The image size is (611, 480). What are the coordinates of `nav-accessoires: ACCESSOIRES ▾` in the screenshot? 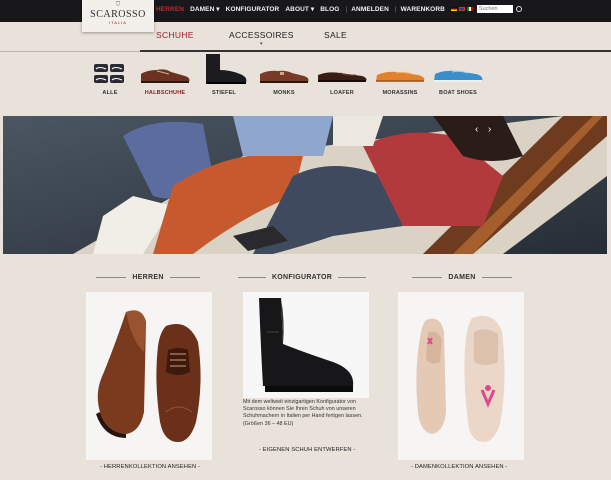 It's located at (261, 38).